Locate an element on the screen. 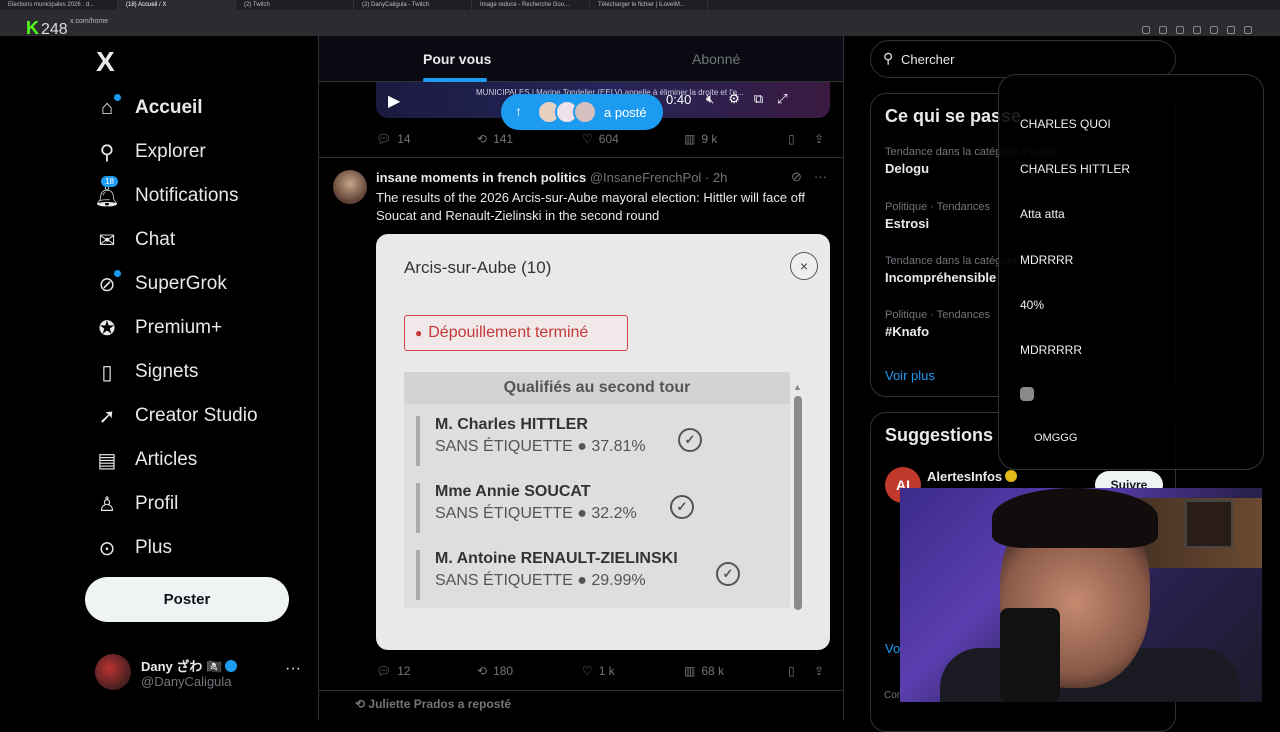 The image size is (1280, 732). trends-see-more-link: Voir plus is located at coordinates (910, 375).